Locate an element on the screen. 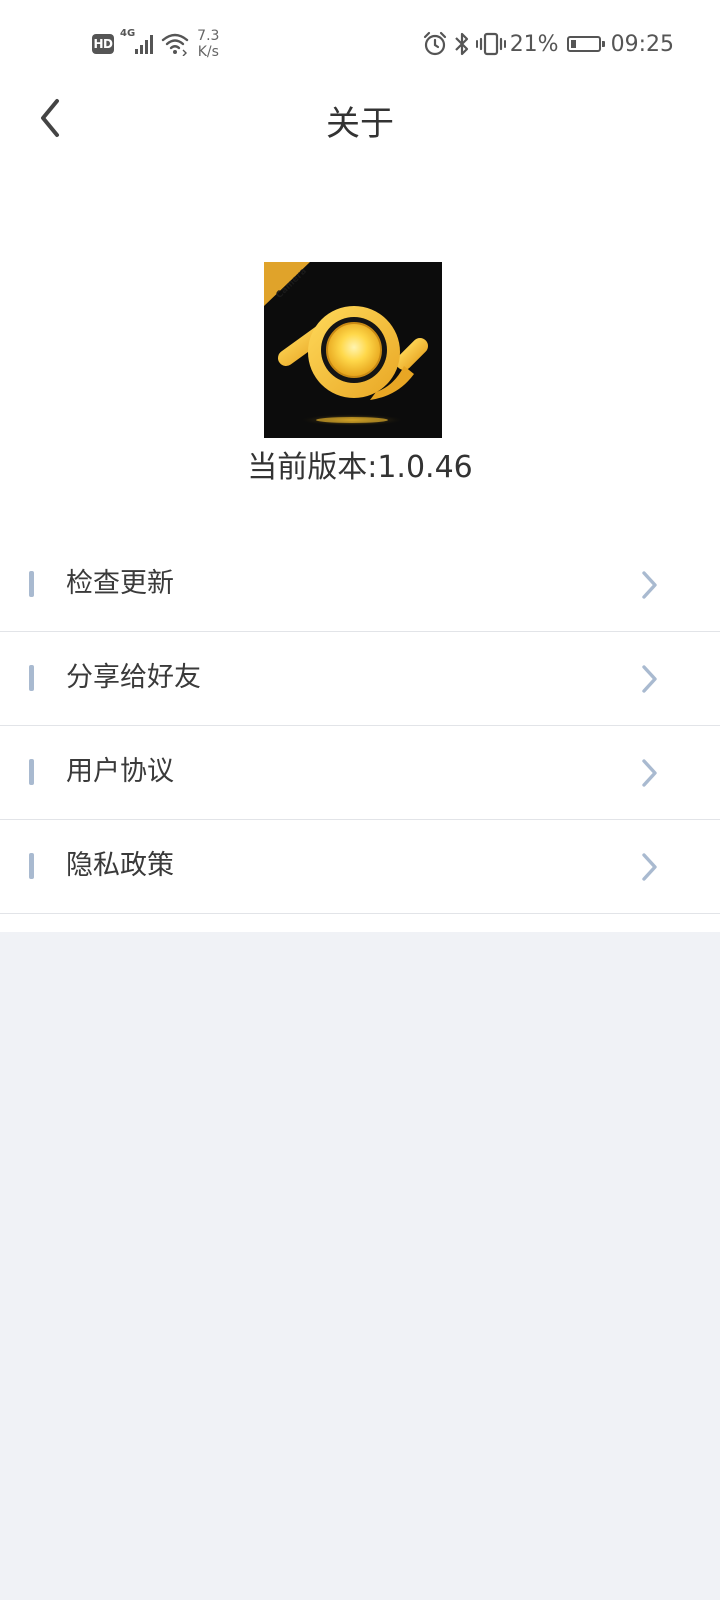 The image size is (720, 1600). menu-item-label: 分享给好友 is located at coordinates (133, 677).